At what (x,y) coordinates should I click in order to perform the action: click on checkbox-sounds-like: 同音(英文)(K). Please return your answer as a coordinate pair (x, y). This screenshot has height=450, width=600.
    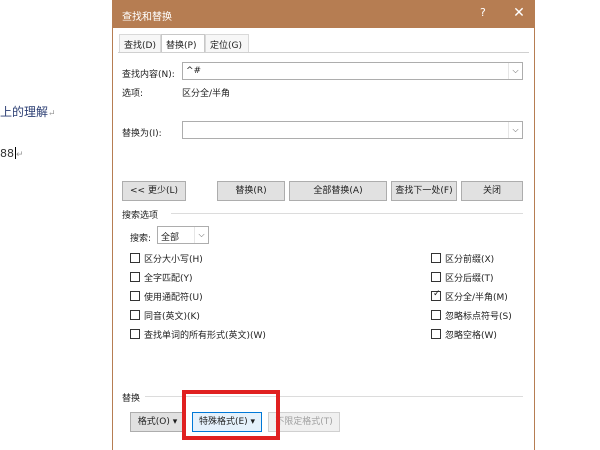
    Looking at the image, I should click on (165, 315).